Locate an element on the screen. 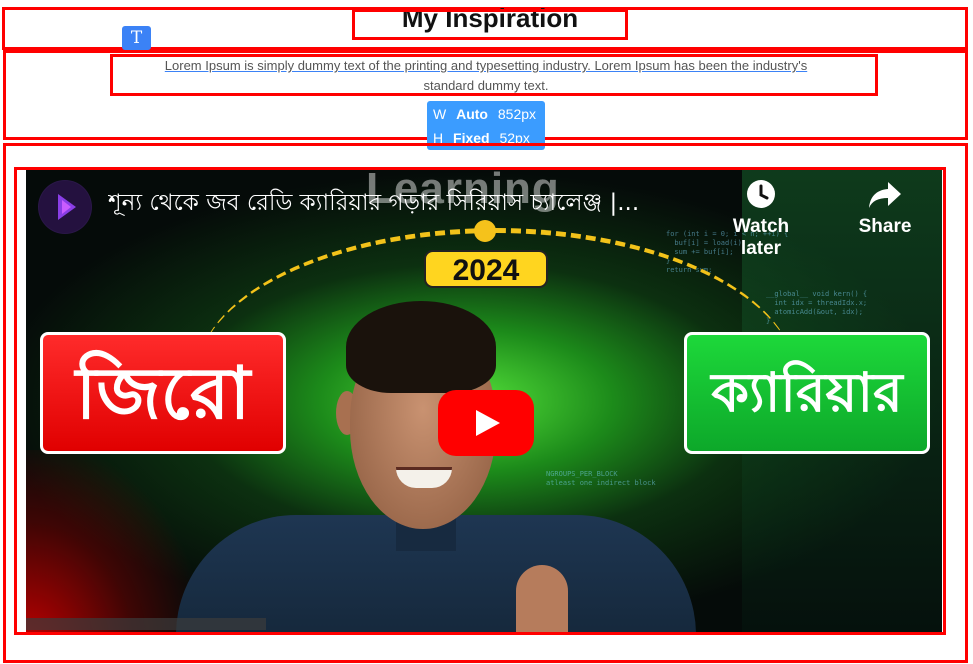 The width and height of the screenshot is (973, 664). description-selection-box is located at coordinates (494, 75).